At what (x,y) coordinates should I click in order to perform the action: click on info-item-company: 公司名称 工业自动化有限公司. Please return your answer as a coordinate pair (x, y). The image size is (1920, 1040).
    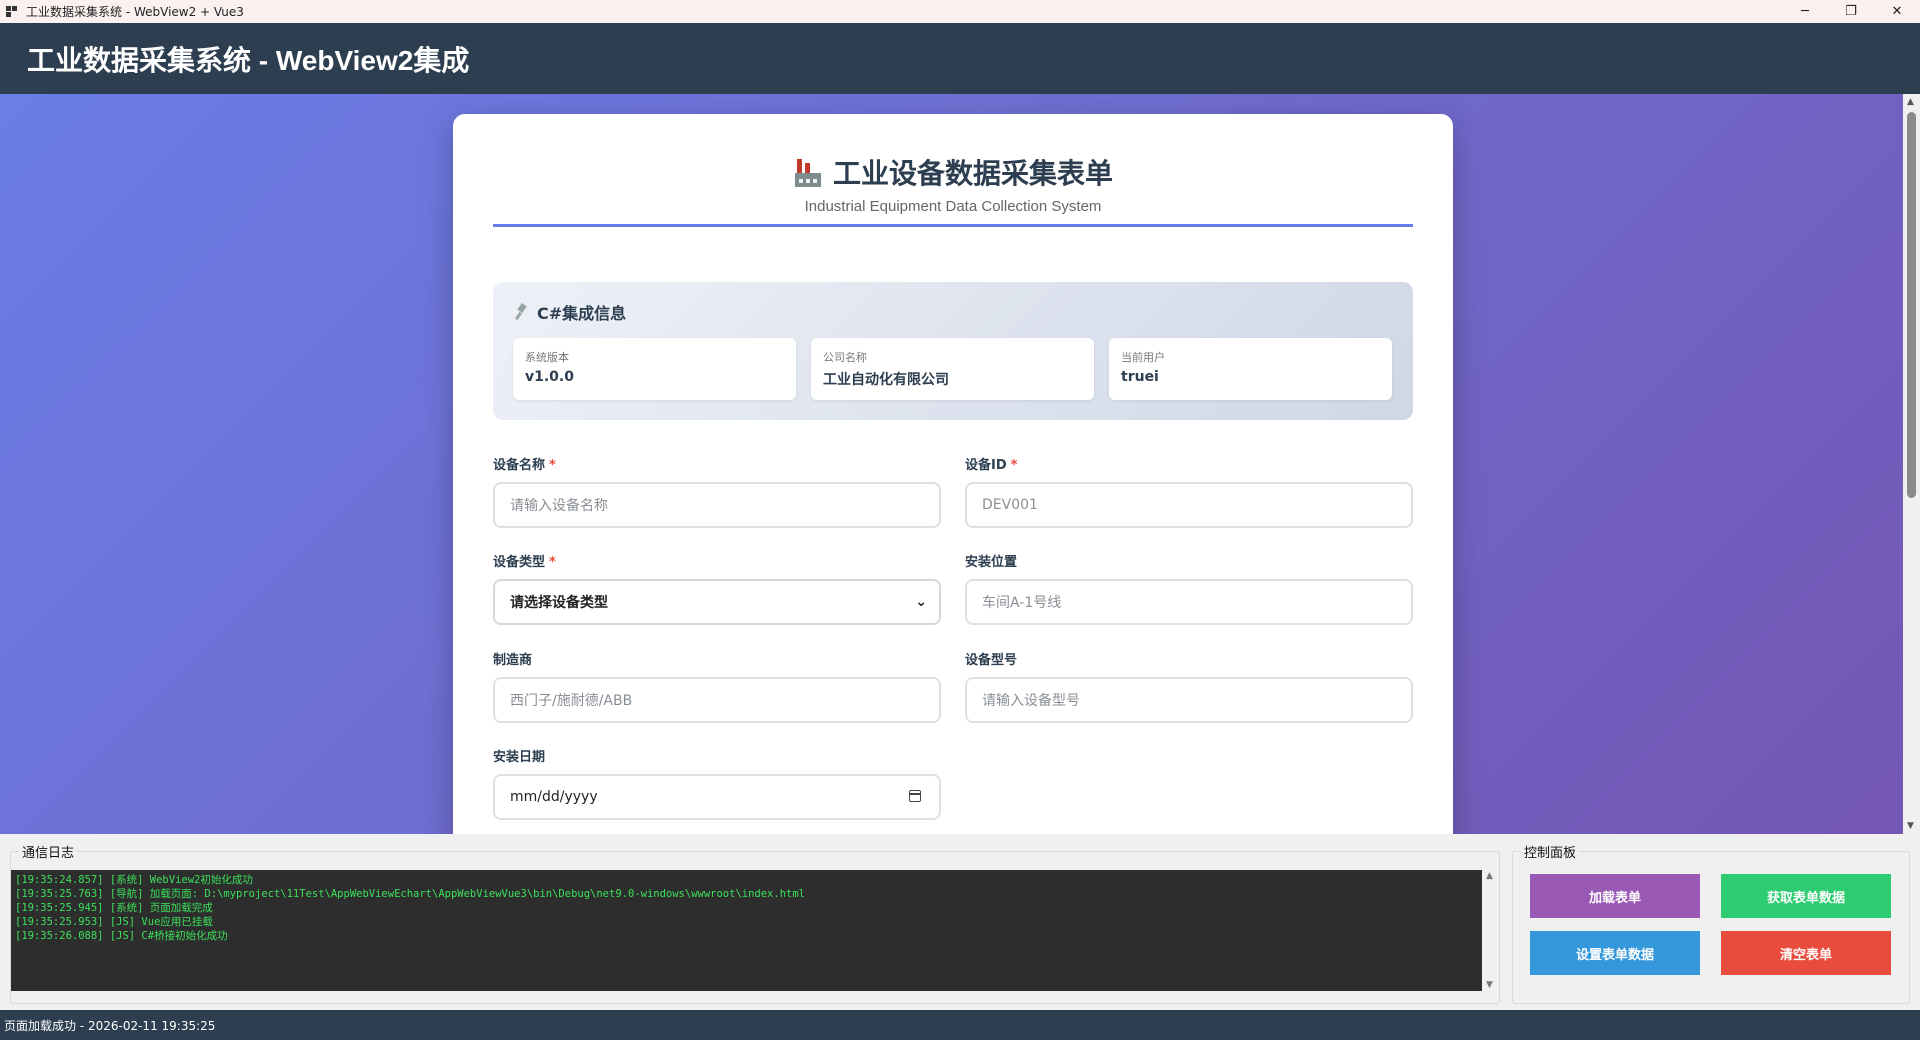
    Looking at the image, I should click on (952, 369).